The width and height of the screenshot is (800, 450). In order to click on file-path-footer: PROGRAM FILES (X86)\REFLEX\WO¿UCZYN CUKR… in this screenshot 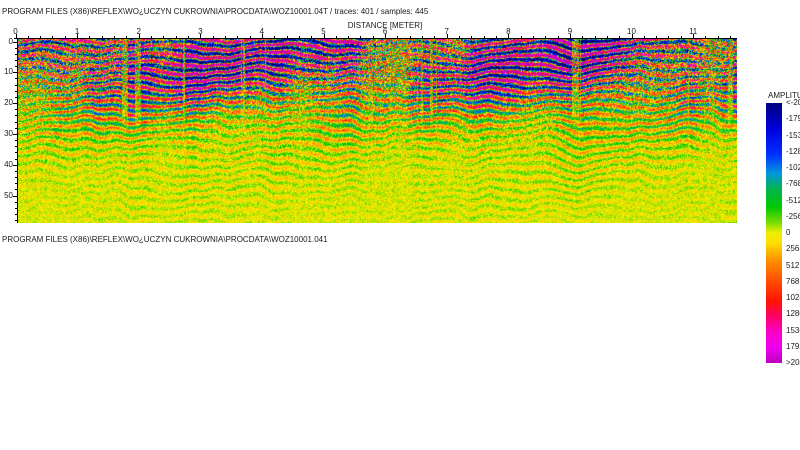, I will do `click(165, 239)`.